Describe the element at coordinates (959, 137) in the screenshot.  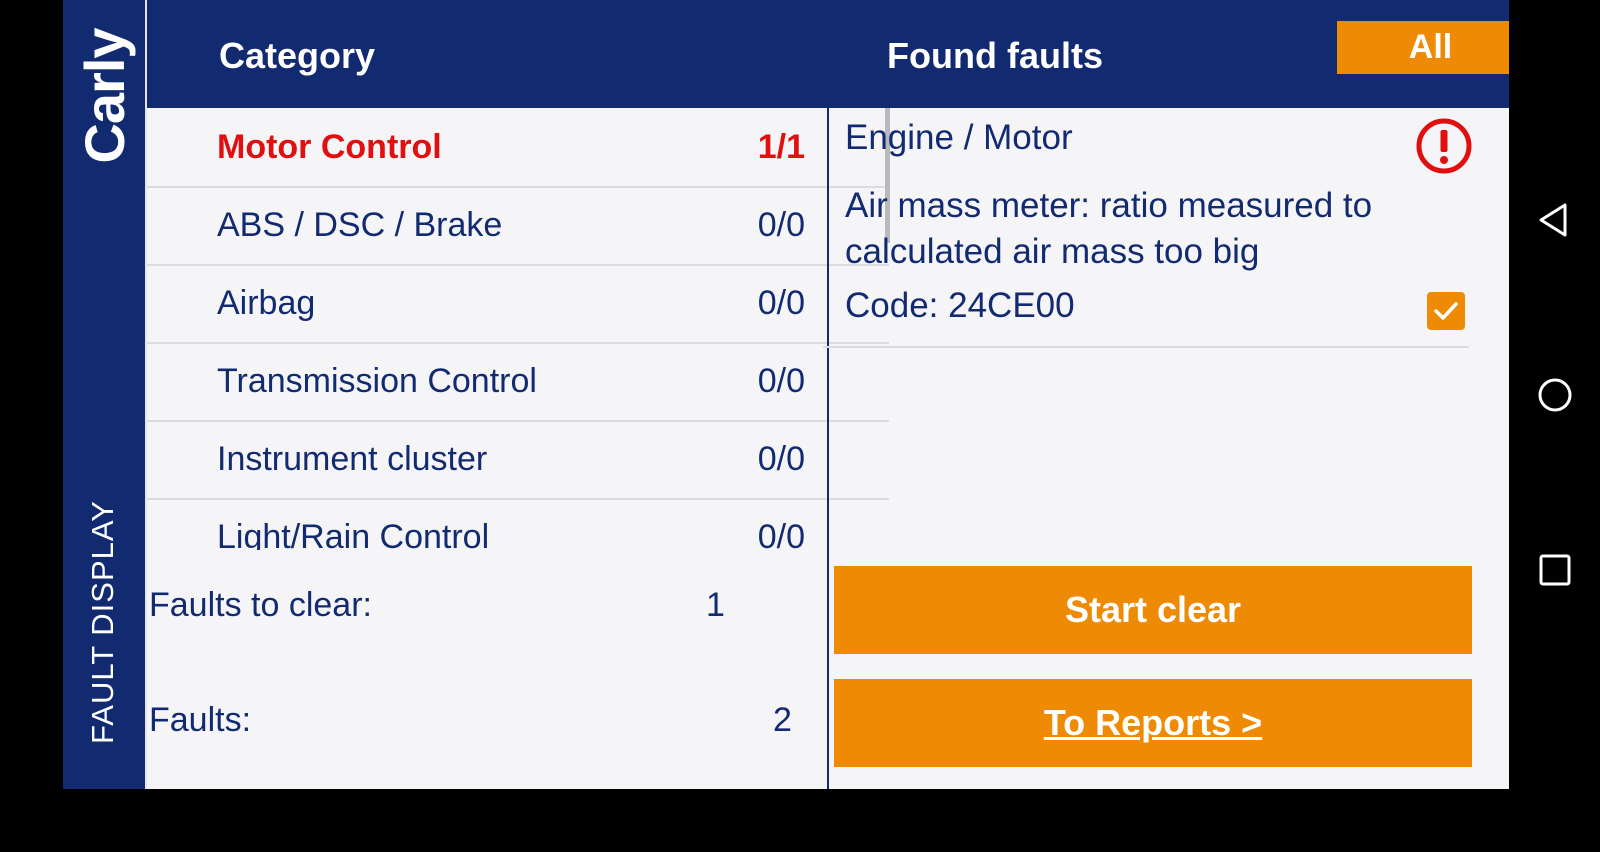
I see `fault-group-title: Engine / Motor` at that location.